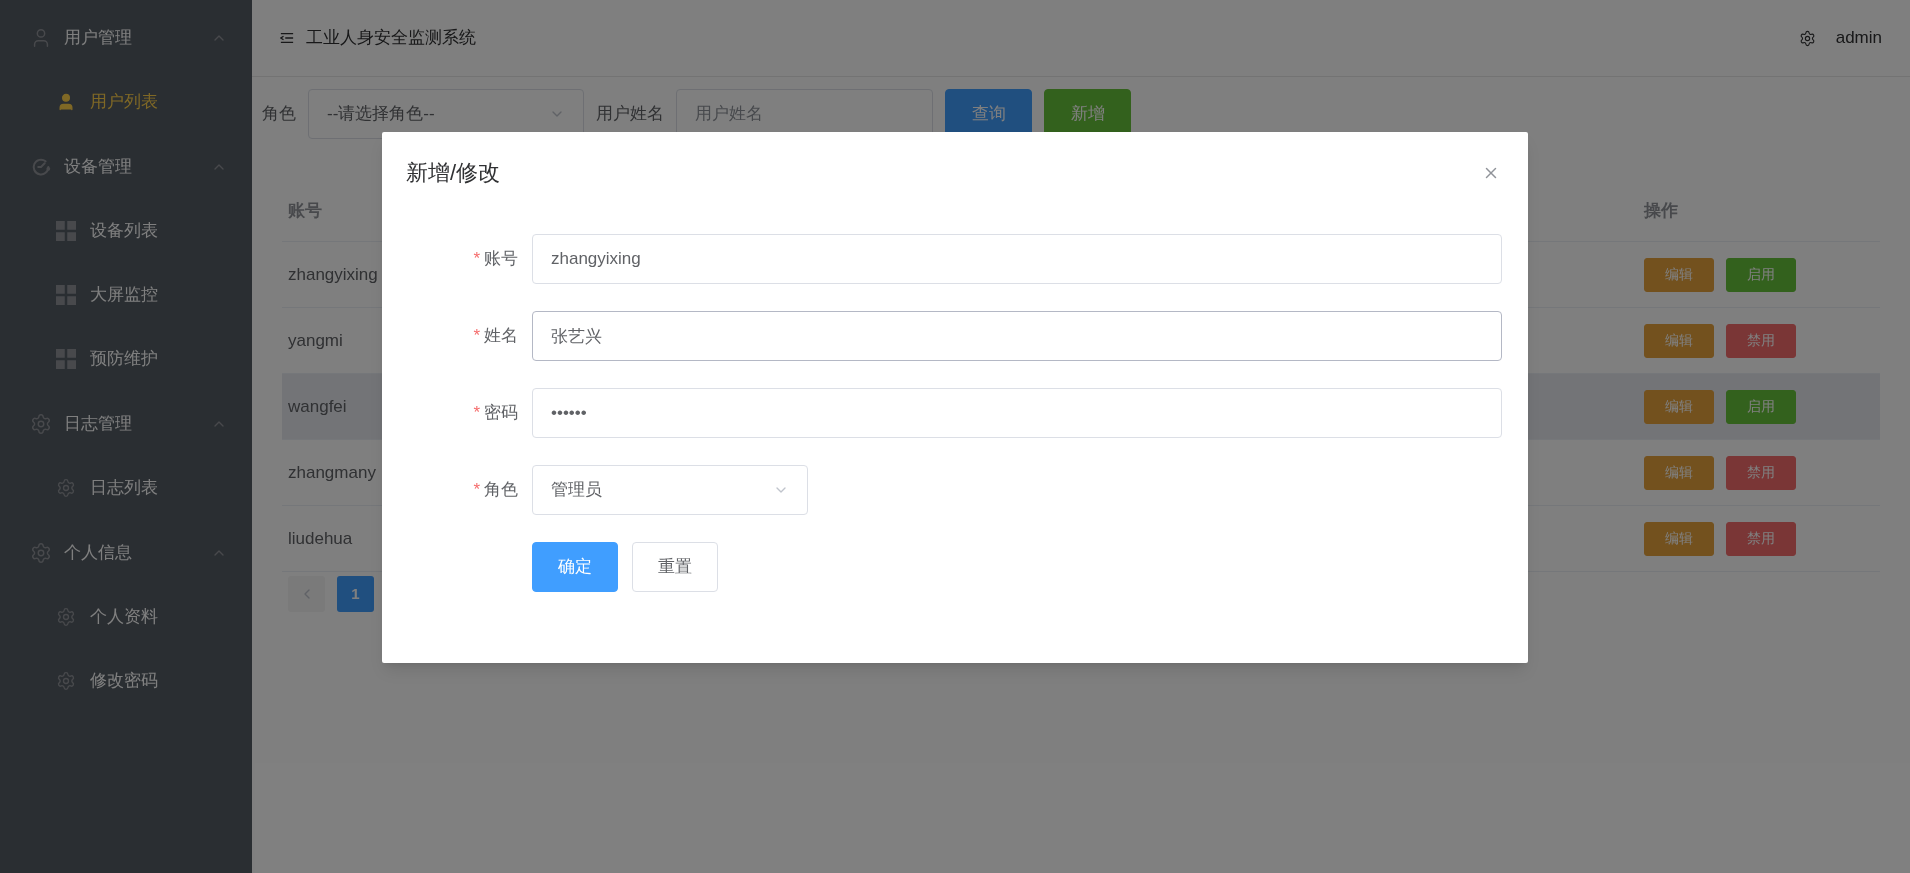 This screenshot has width=1910, height=873. Describe the element at coordinates (391, 38) in the screenshot. I see `app-title: 工业人身安全监测系统` at that location.